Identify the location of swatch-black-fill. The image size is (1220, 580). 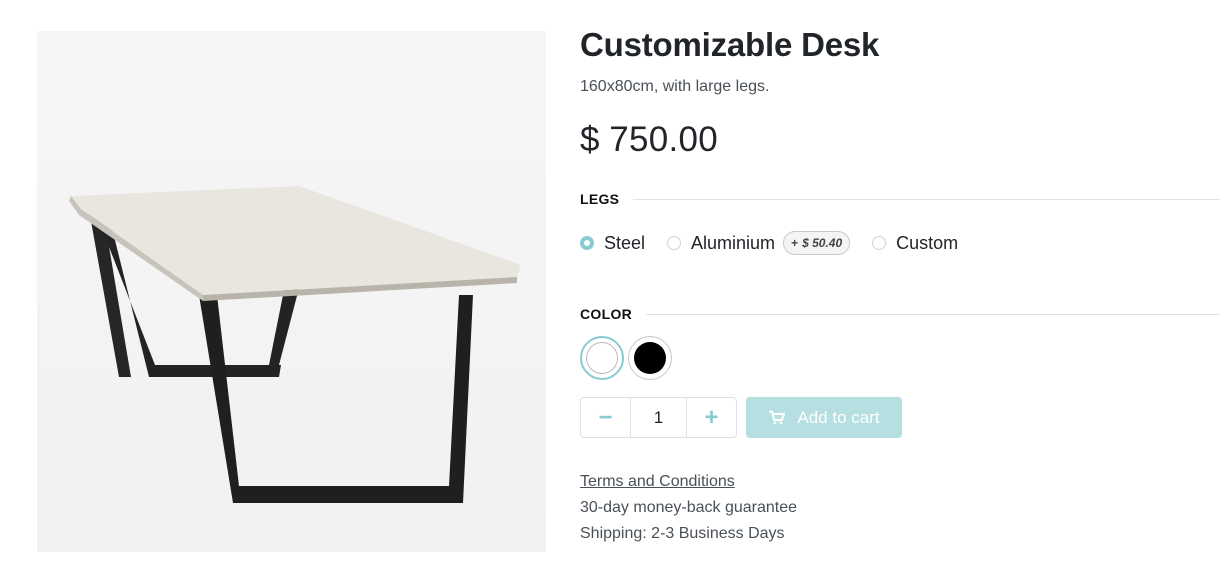
(650, 358).